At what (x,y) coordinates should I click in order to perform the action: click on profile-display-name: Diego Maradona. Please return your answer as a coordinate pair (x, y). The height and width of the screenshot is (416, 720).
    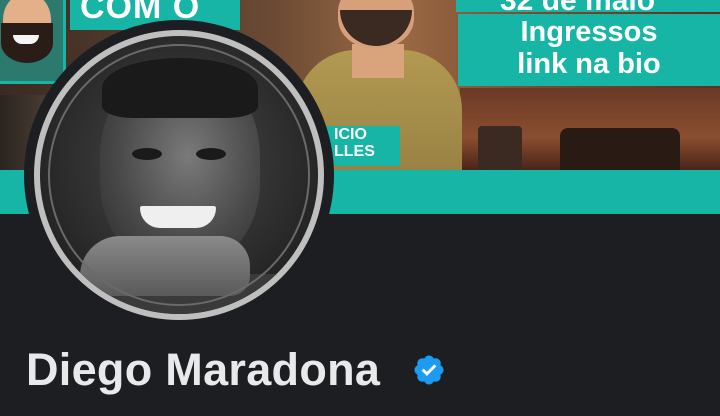
    Looking at the image, I should click on (203, 369).